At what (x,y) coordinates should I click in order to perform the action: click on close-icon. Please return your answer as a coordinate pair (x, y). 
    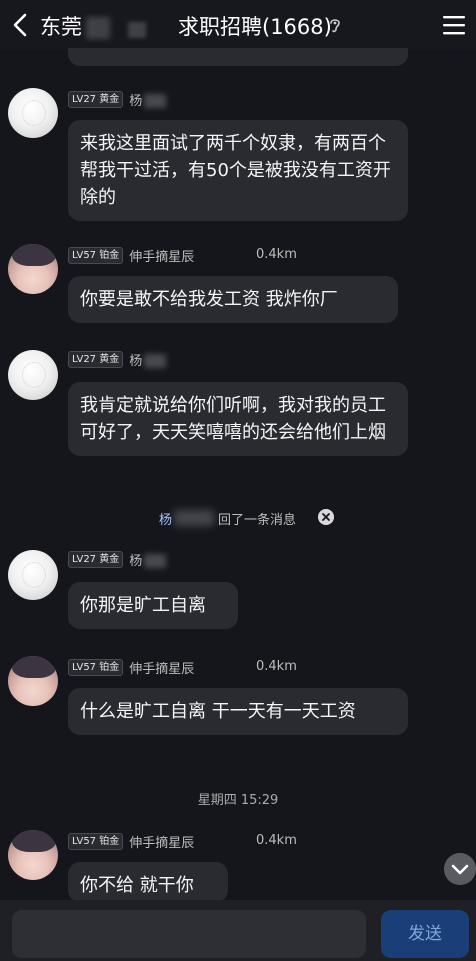
    Looking at the image, I should click on (326, 517).